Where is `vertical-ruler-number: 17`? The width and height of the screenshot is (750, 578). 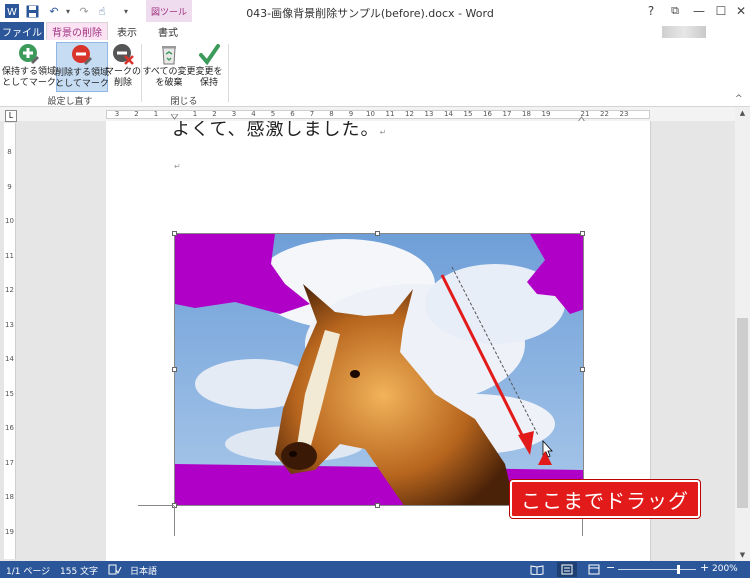
vertical-ruler-number: 17 is located at coordinates (9, 462).